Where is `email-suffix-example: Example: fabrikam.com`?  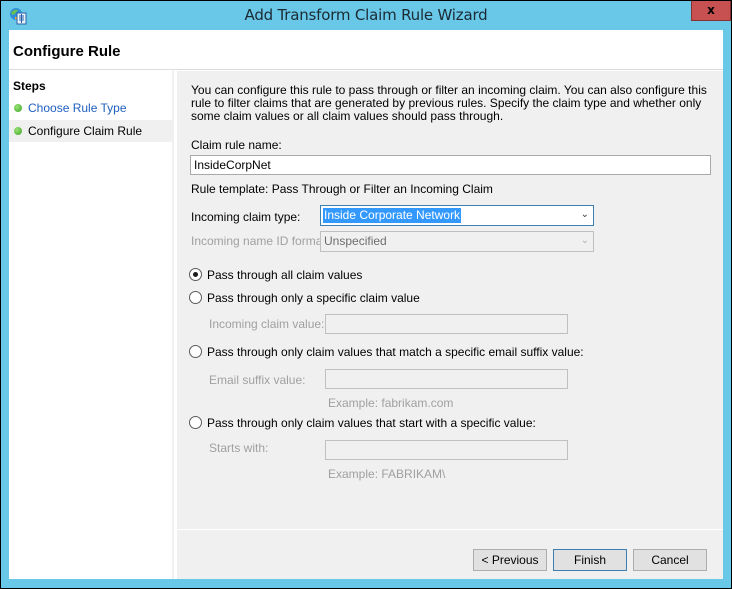 email-suffix-example: Example: fabrikam.com is located at coordinates (391, 403).